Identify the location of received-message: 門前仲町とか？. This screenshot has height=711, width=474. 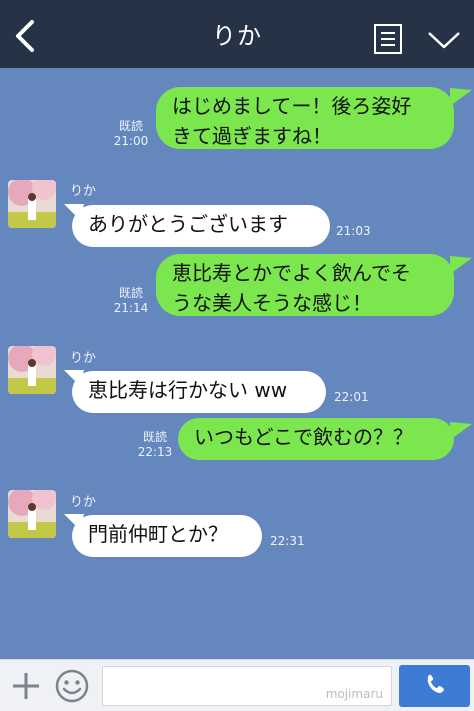
(167, 536).